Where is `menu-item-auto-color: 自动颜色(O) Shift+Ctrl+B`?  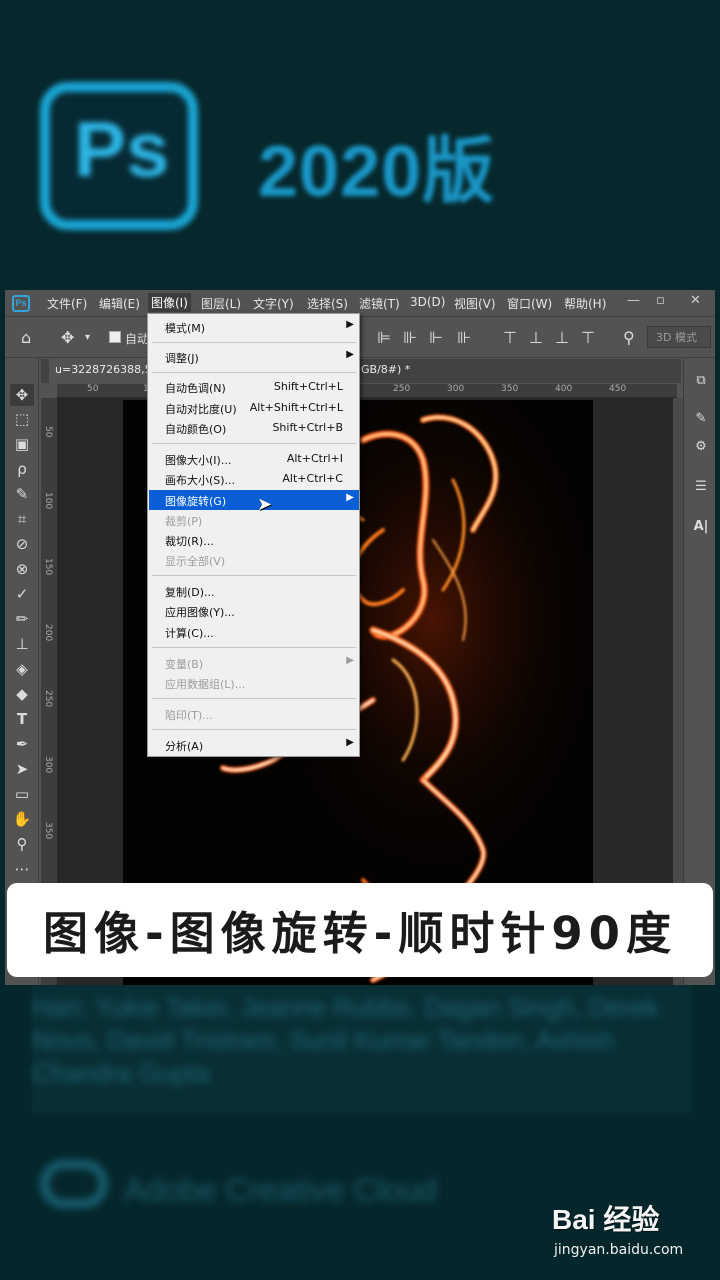
menu-item-auto-color: 自动颜色(O) Shift+Ctrl+B is located at coordinates (254, 428).